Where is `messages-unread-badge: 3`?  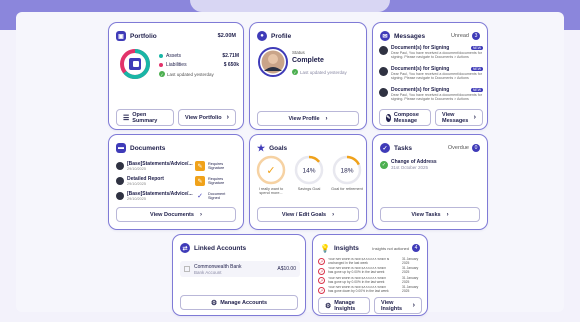 messages-unread-badge: 3 is located at coordinates (476, 36).